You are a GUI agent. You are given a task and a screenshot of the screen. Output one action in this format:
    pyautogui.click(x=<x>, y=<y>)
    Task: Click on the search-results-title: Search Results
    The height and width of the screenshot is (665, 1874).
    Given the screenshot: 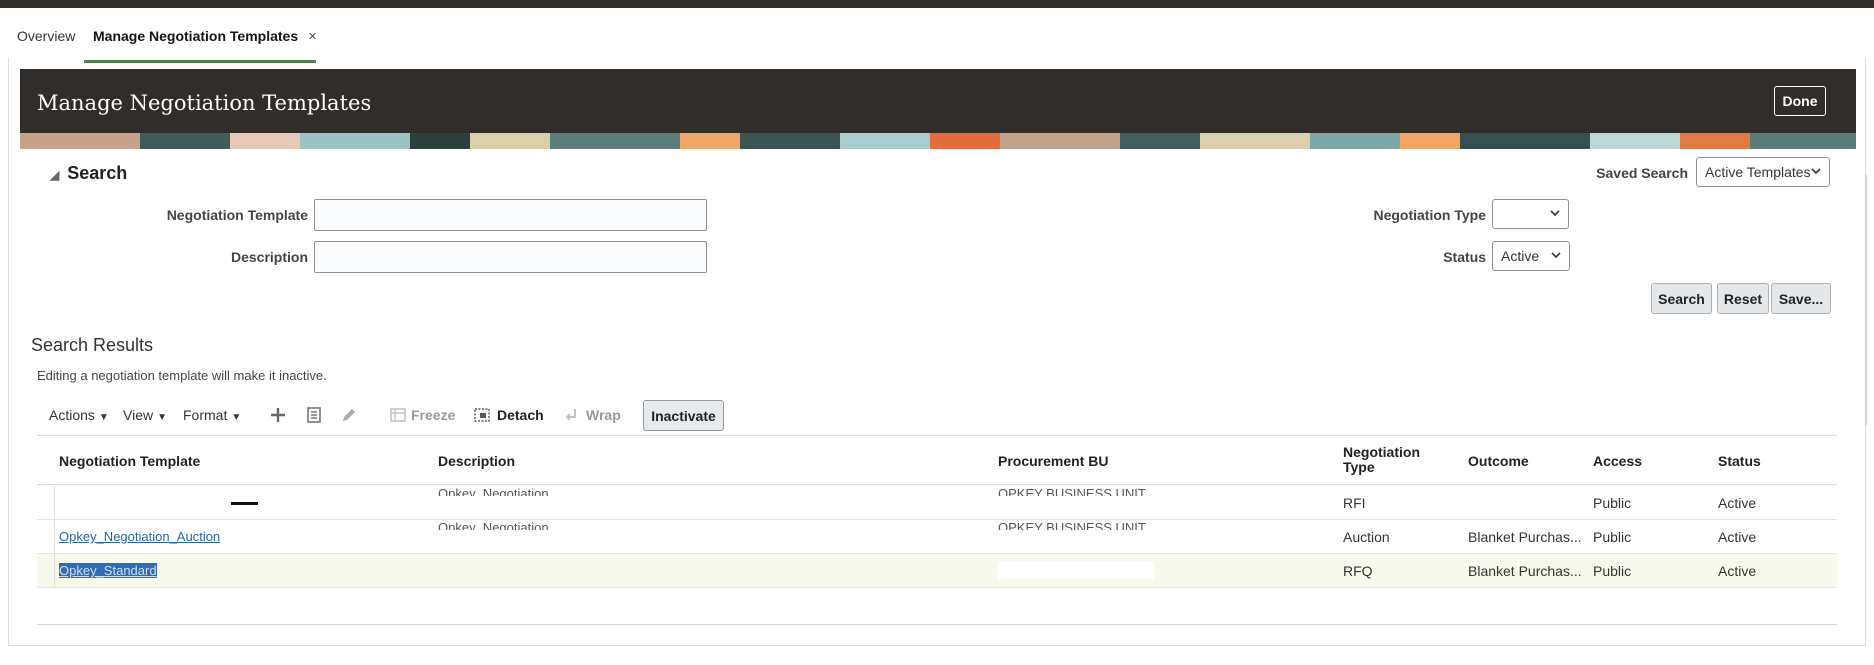 What is the action you would take?
    pyautogui.click(x=92, y=345)
    